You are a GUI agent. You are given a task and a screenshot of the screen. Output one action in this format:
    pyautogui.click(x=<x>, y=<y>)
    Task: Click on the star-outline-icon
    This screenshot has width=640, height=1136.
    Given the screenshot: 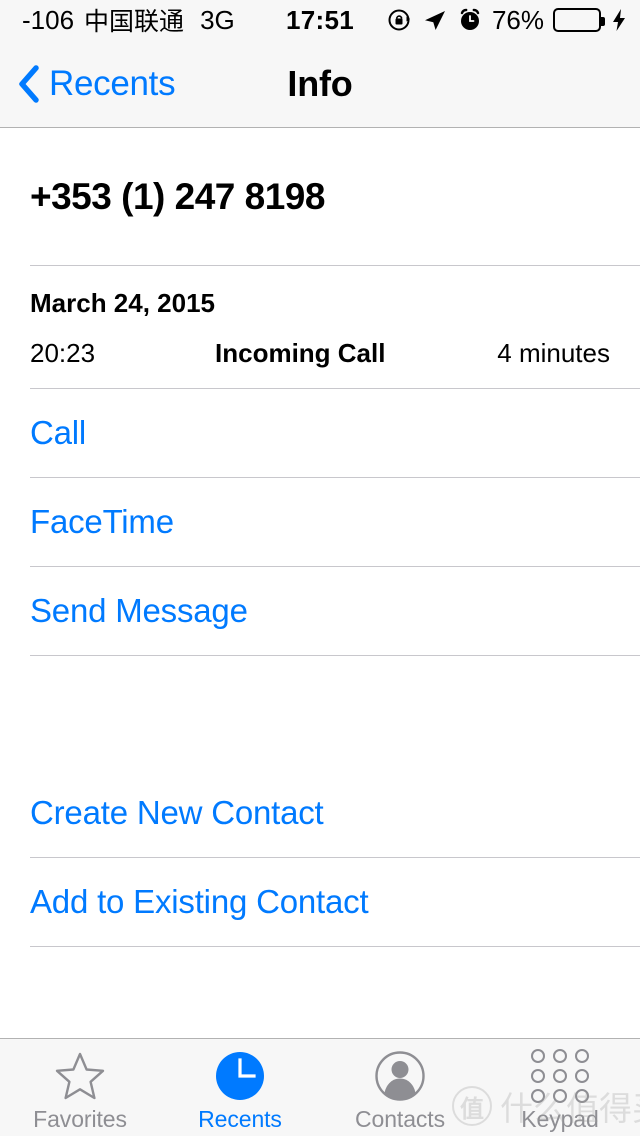 What is the action you would take?
    pyautogui.click(x=80, y=1076)
    